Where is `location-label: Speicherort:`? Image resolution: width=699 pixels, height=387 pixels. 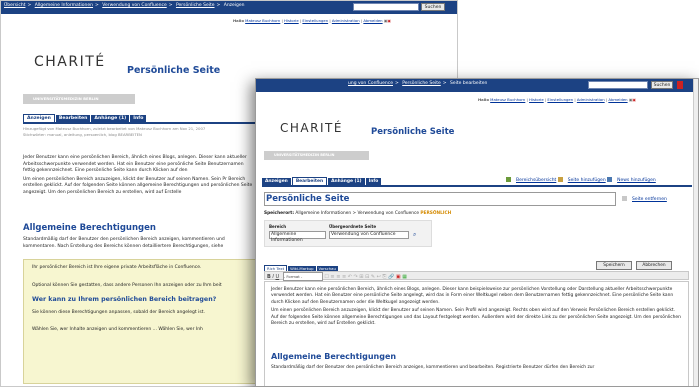 location-label: Speicherort: is located at coordinates (279, 213).